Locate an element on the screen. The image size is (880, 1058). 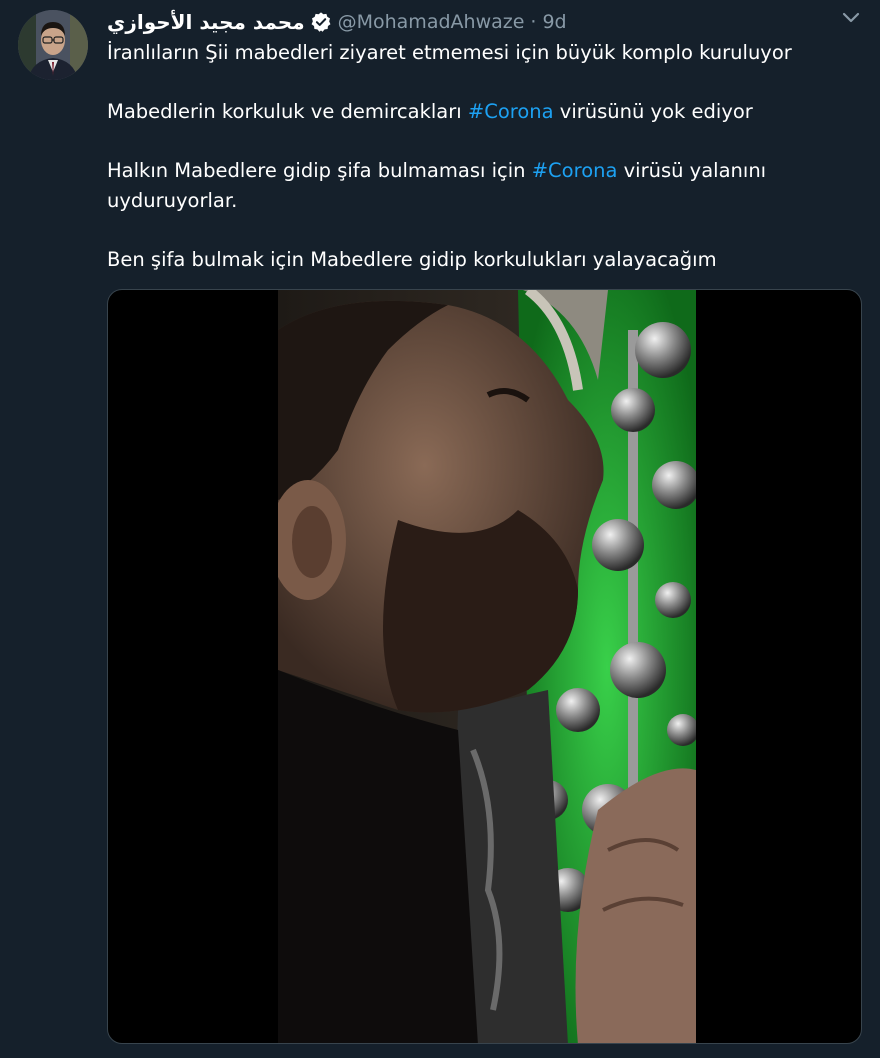
text-segment: Mabedlerin korkuluk ve demircakları is located at coordinates (287, 111).